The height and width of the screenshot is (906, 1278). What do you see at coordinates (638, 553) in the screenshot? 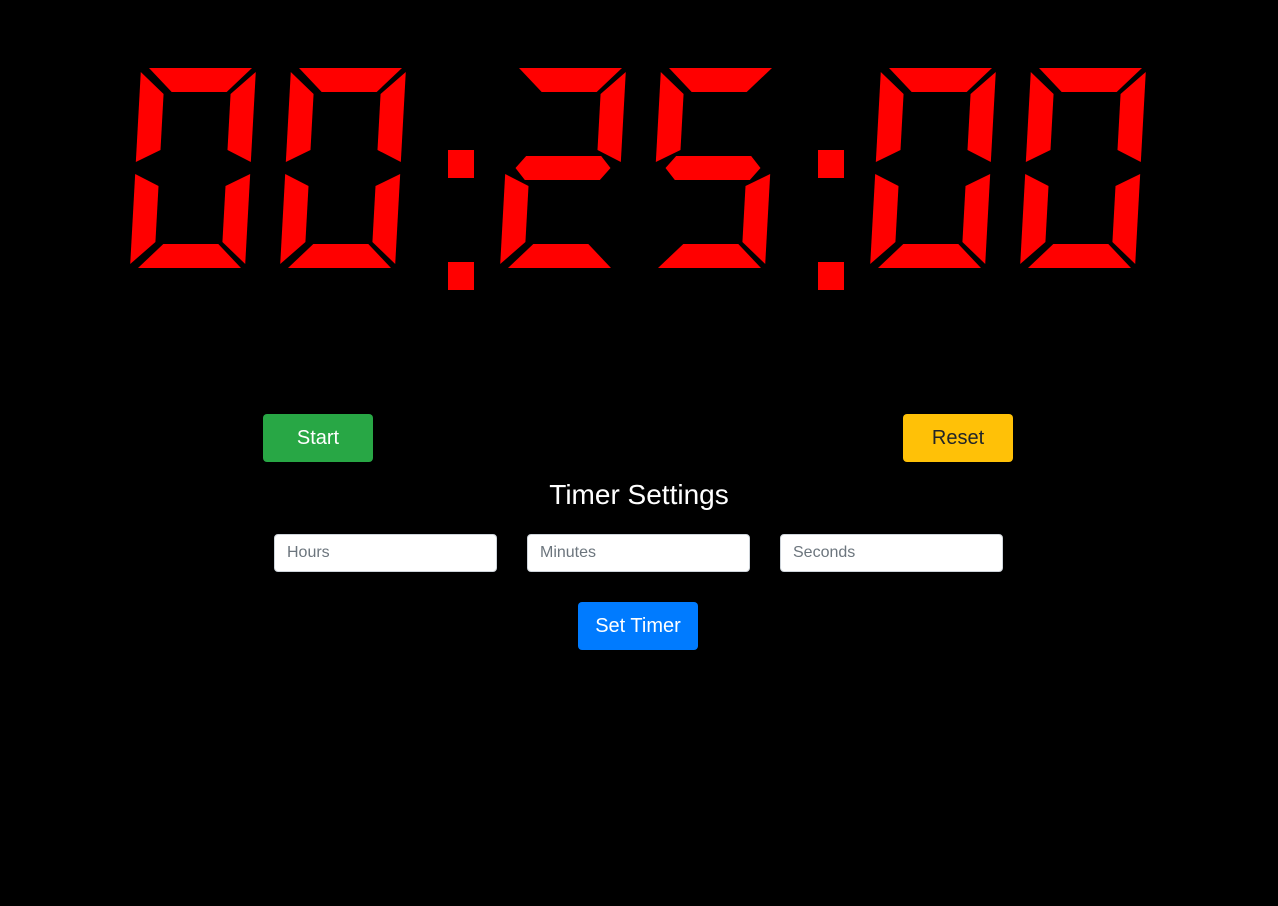
I see `minutes-input` at bounding box center [638, 553].